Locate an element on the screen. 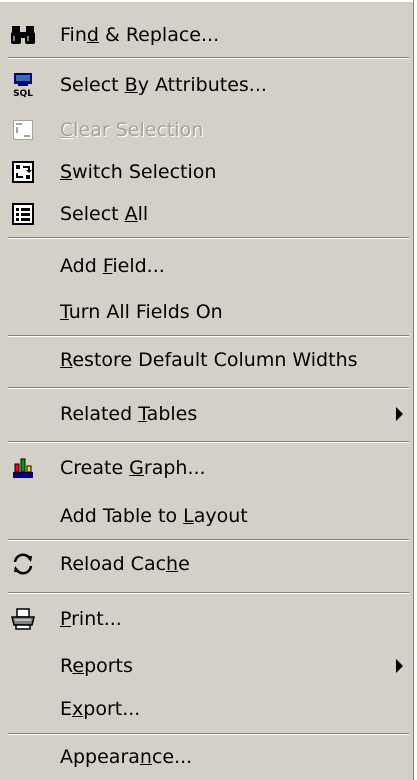 This screenshot has width=417, height=780. menu-item-reload-cache: Reload Cache is located at coordinates (206, 564).